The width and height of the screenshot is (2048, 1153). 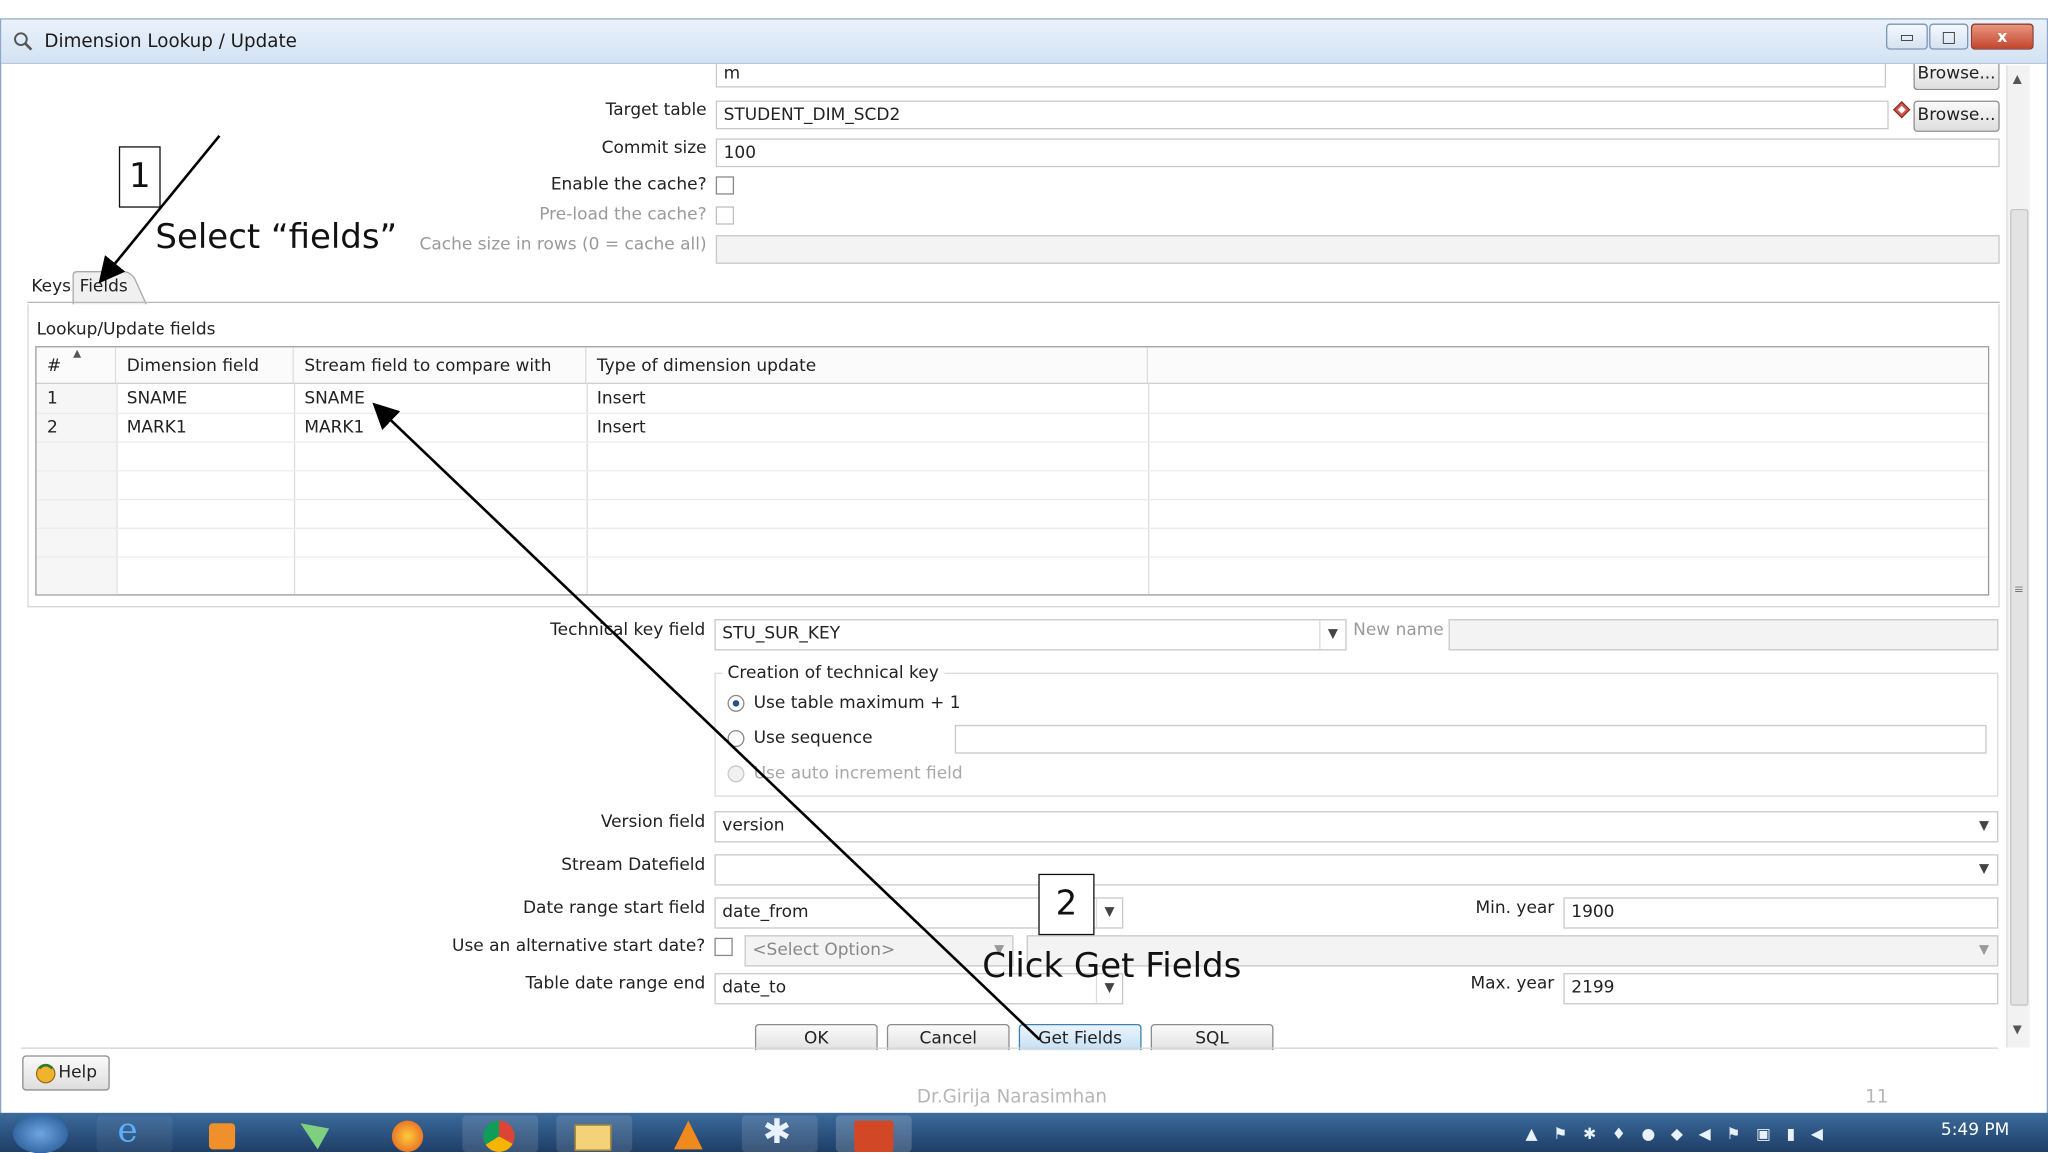 What do you see at coordinates (824, 950) in the screenshot?
I see `alt-start-option: <Select Option>` at bounding box center [824, 950].